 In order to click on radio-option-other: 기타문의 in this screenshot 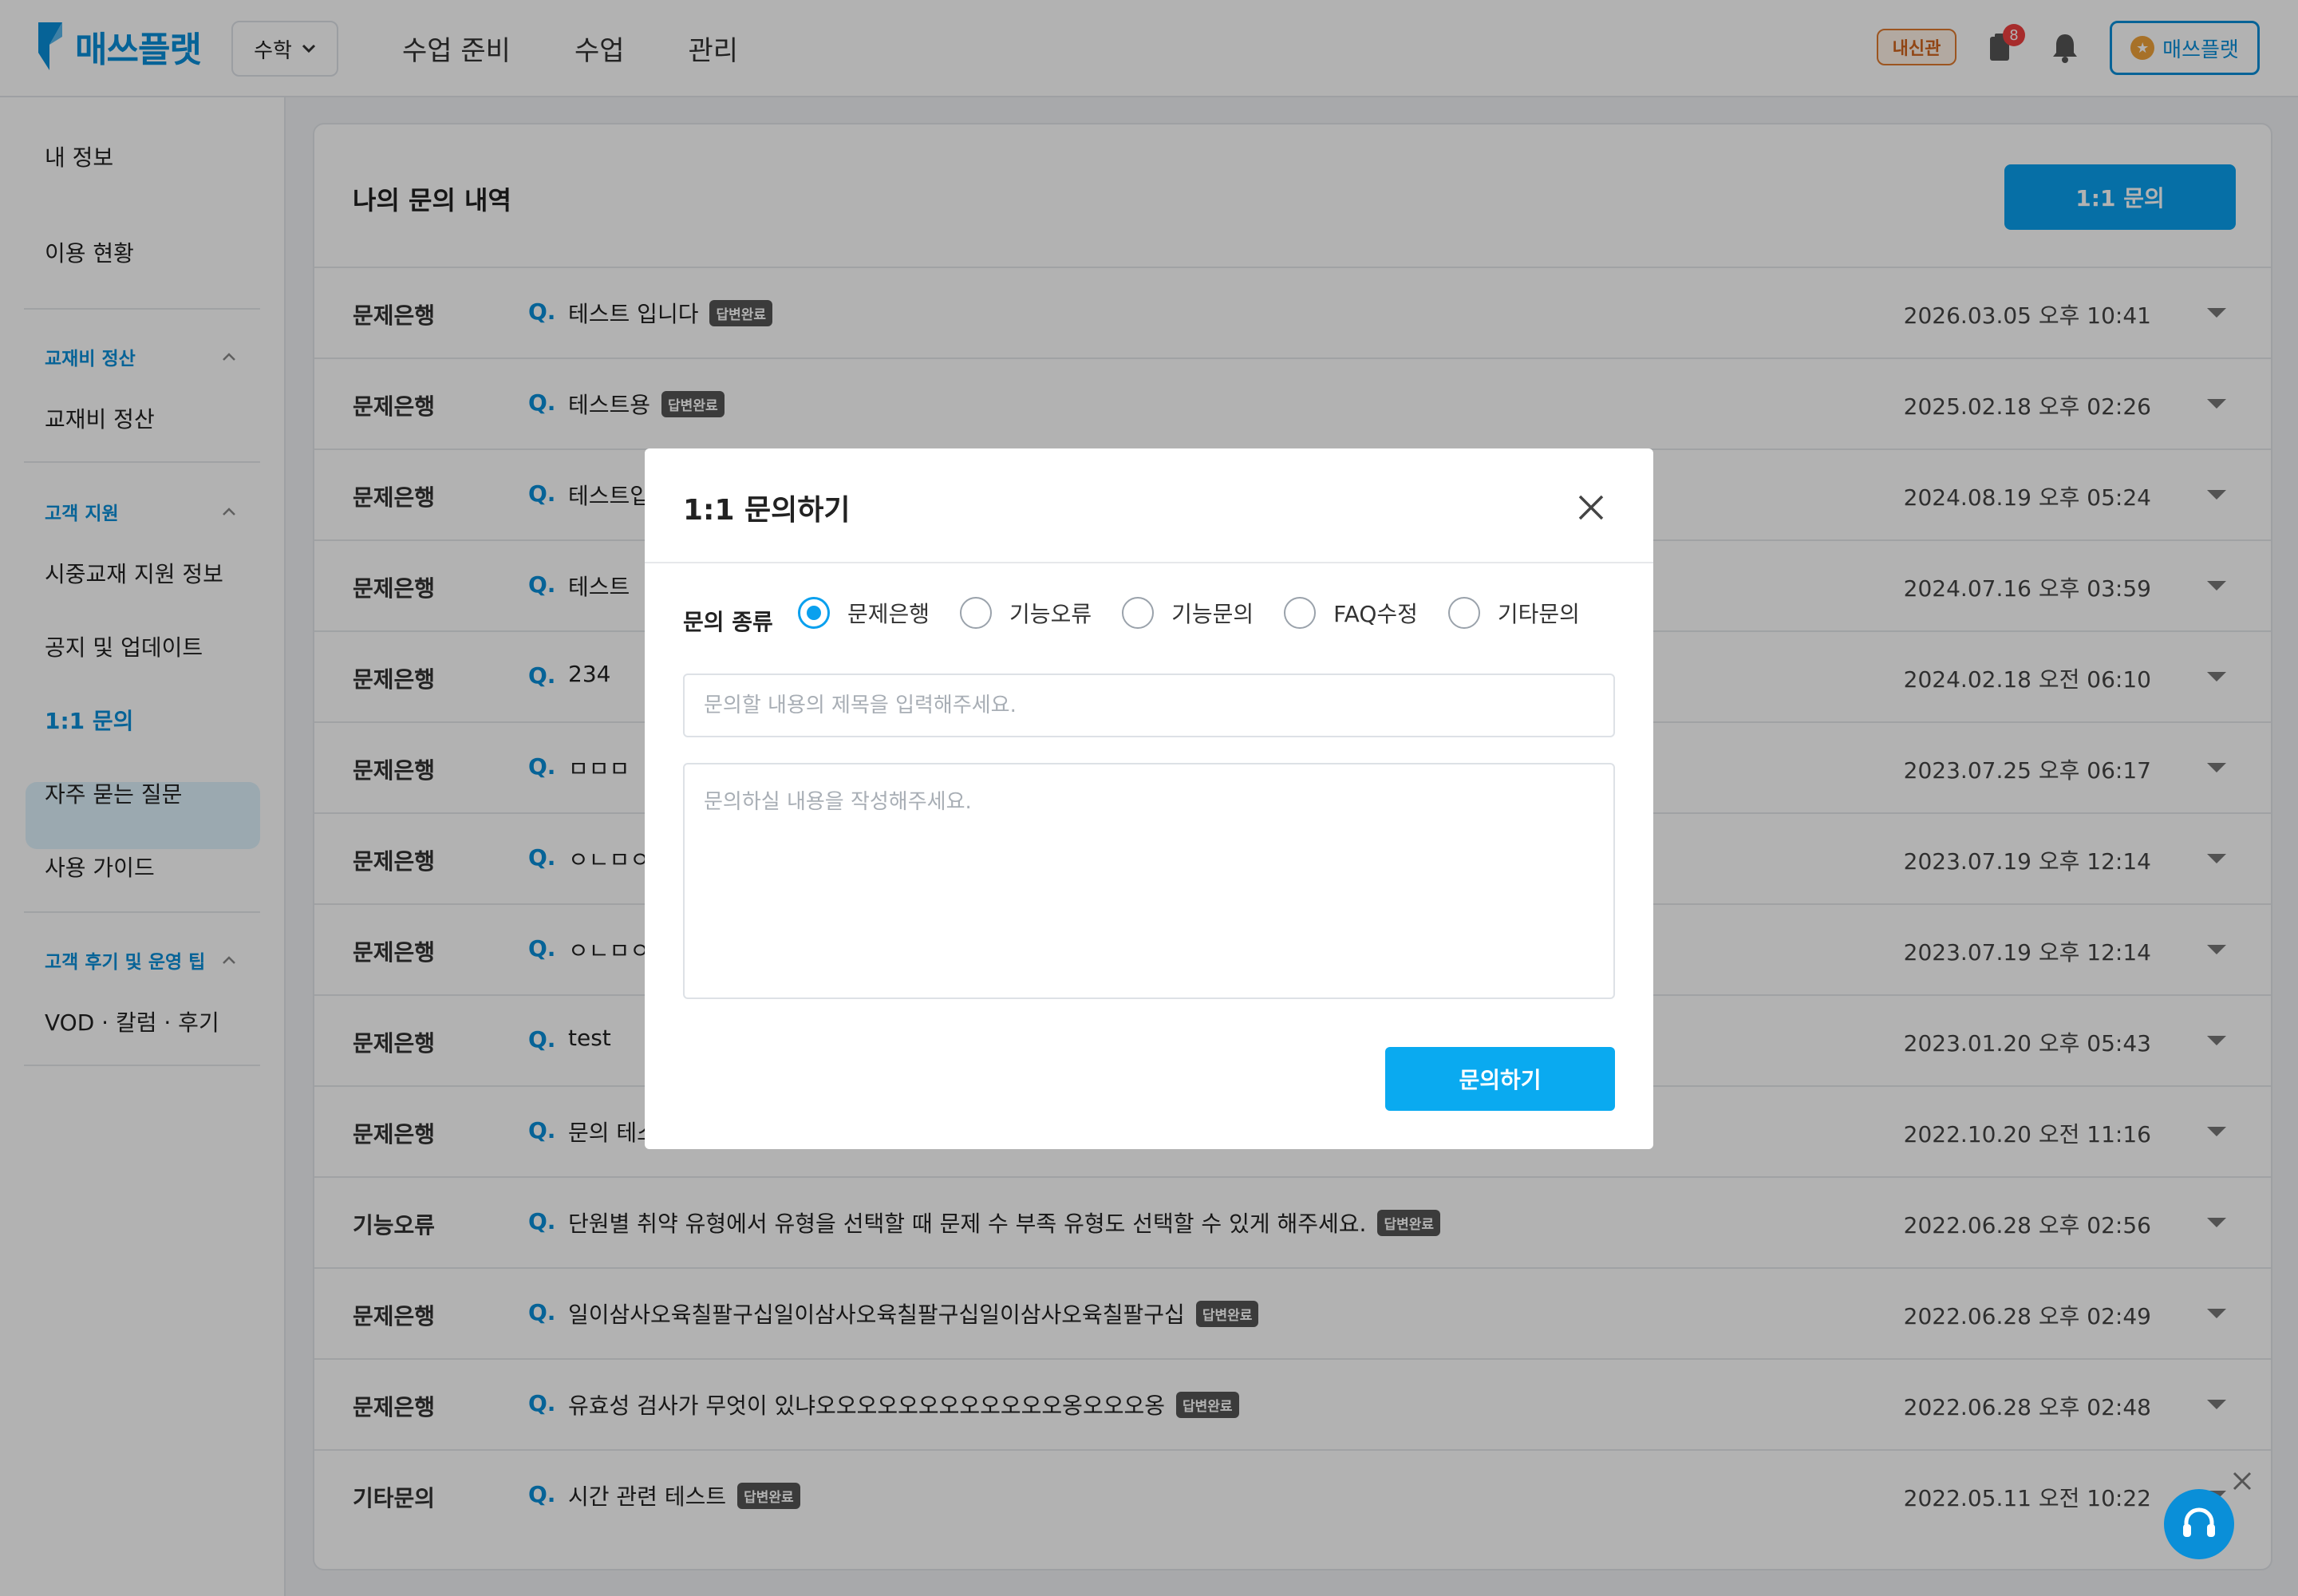, I will do `click(1514, 613)`.